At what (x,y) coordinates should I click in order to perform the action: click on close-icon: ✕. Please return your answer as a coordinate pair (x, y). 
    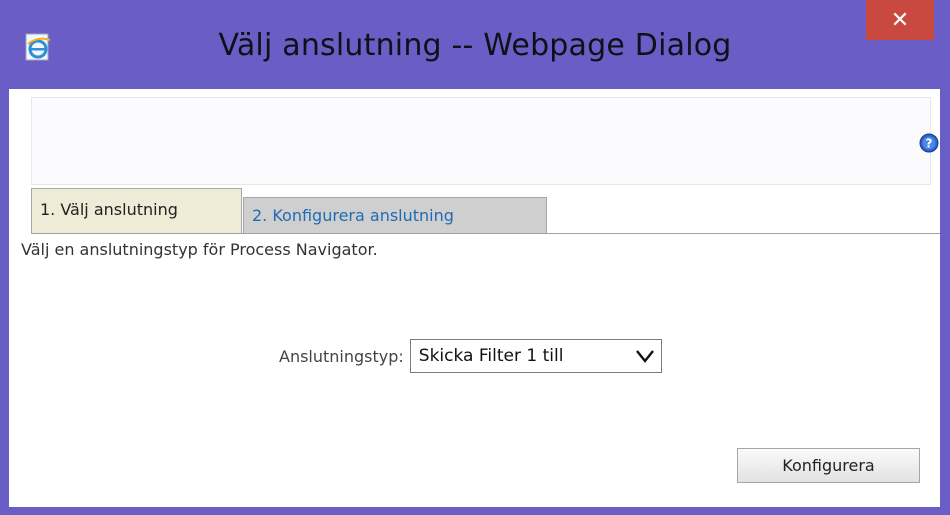
    Looking at the image, I should click on (900, 20).